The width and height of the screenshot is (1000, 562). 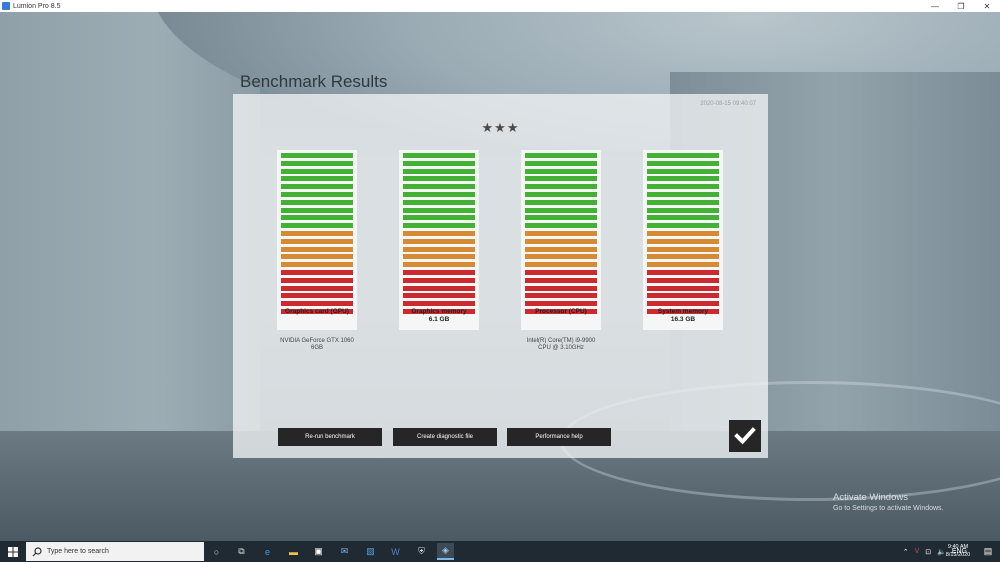 I want to click on minimize-button: —, so click(x=935, y=6).